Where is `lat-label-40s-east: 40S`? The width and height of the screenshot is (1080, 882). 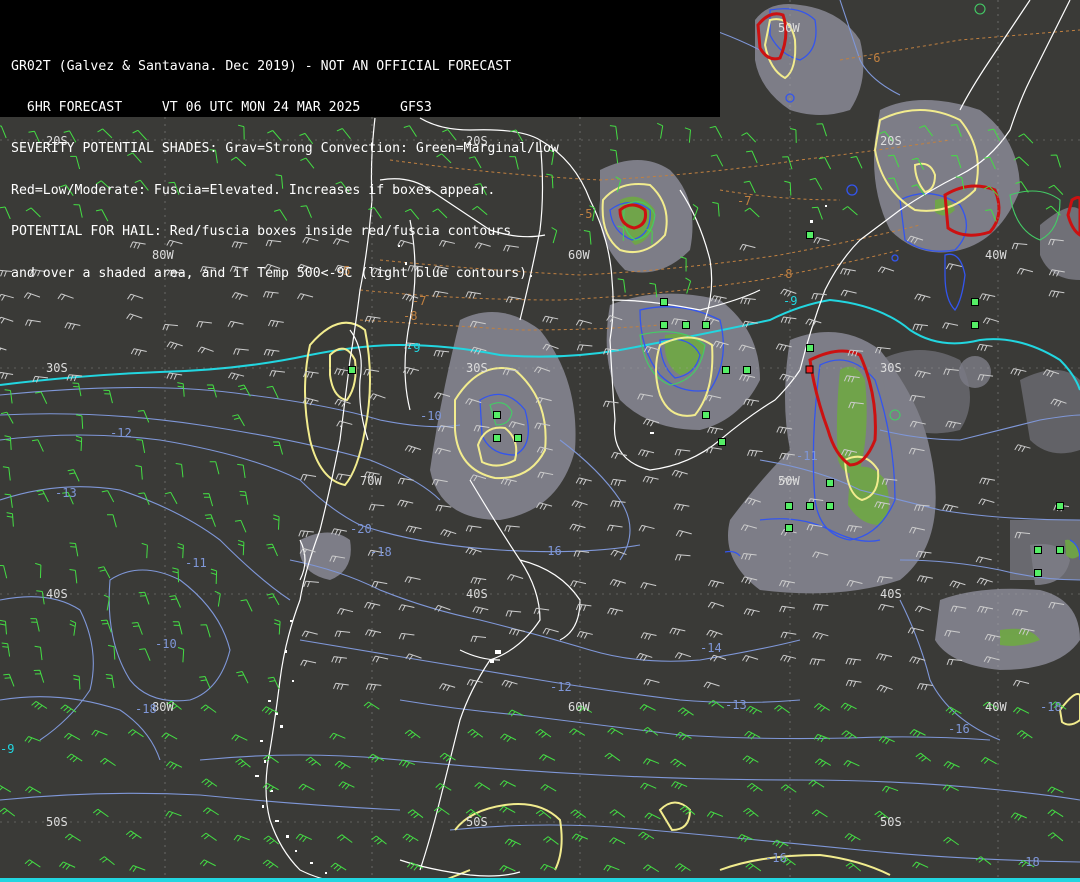 lat-label-40s-east: 40S is located at coordinates (891, 594).